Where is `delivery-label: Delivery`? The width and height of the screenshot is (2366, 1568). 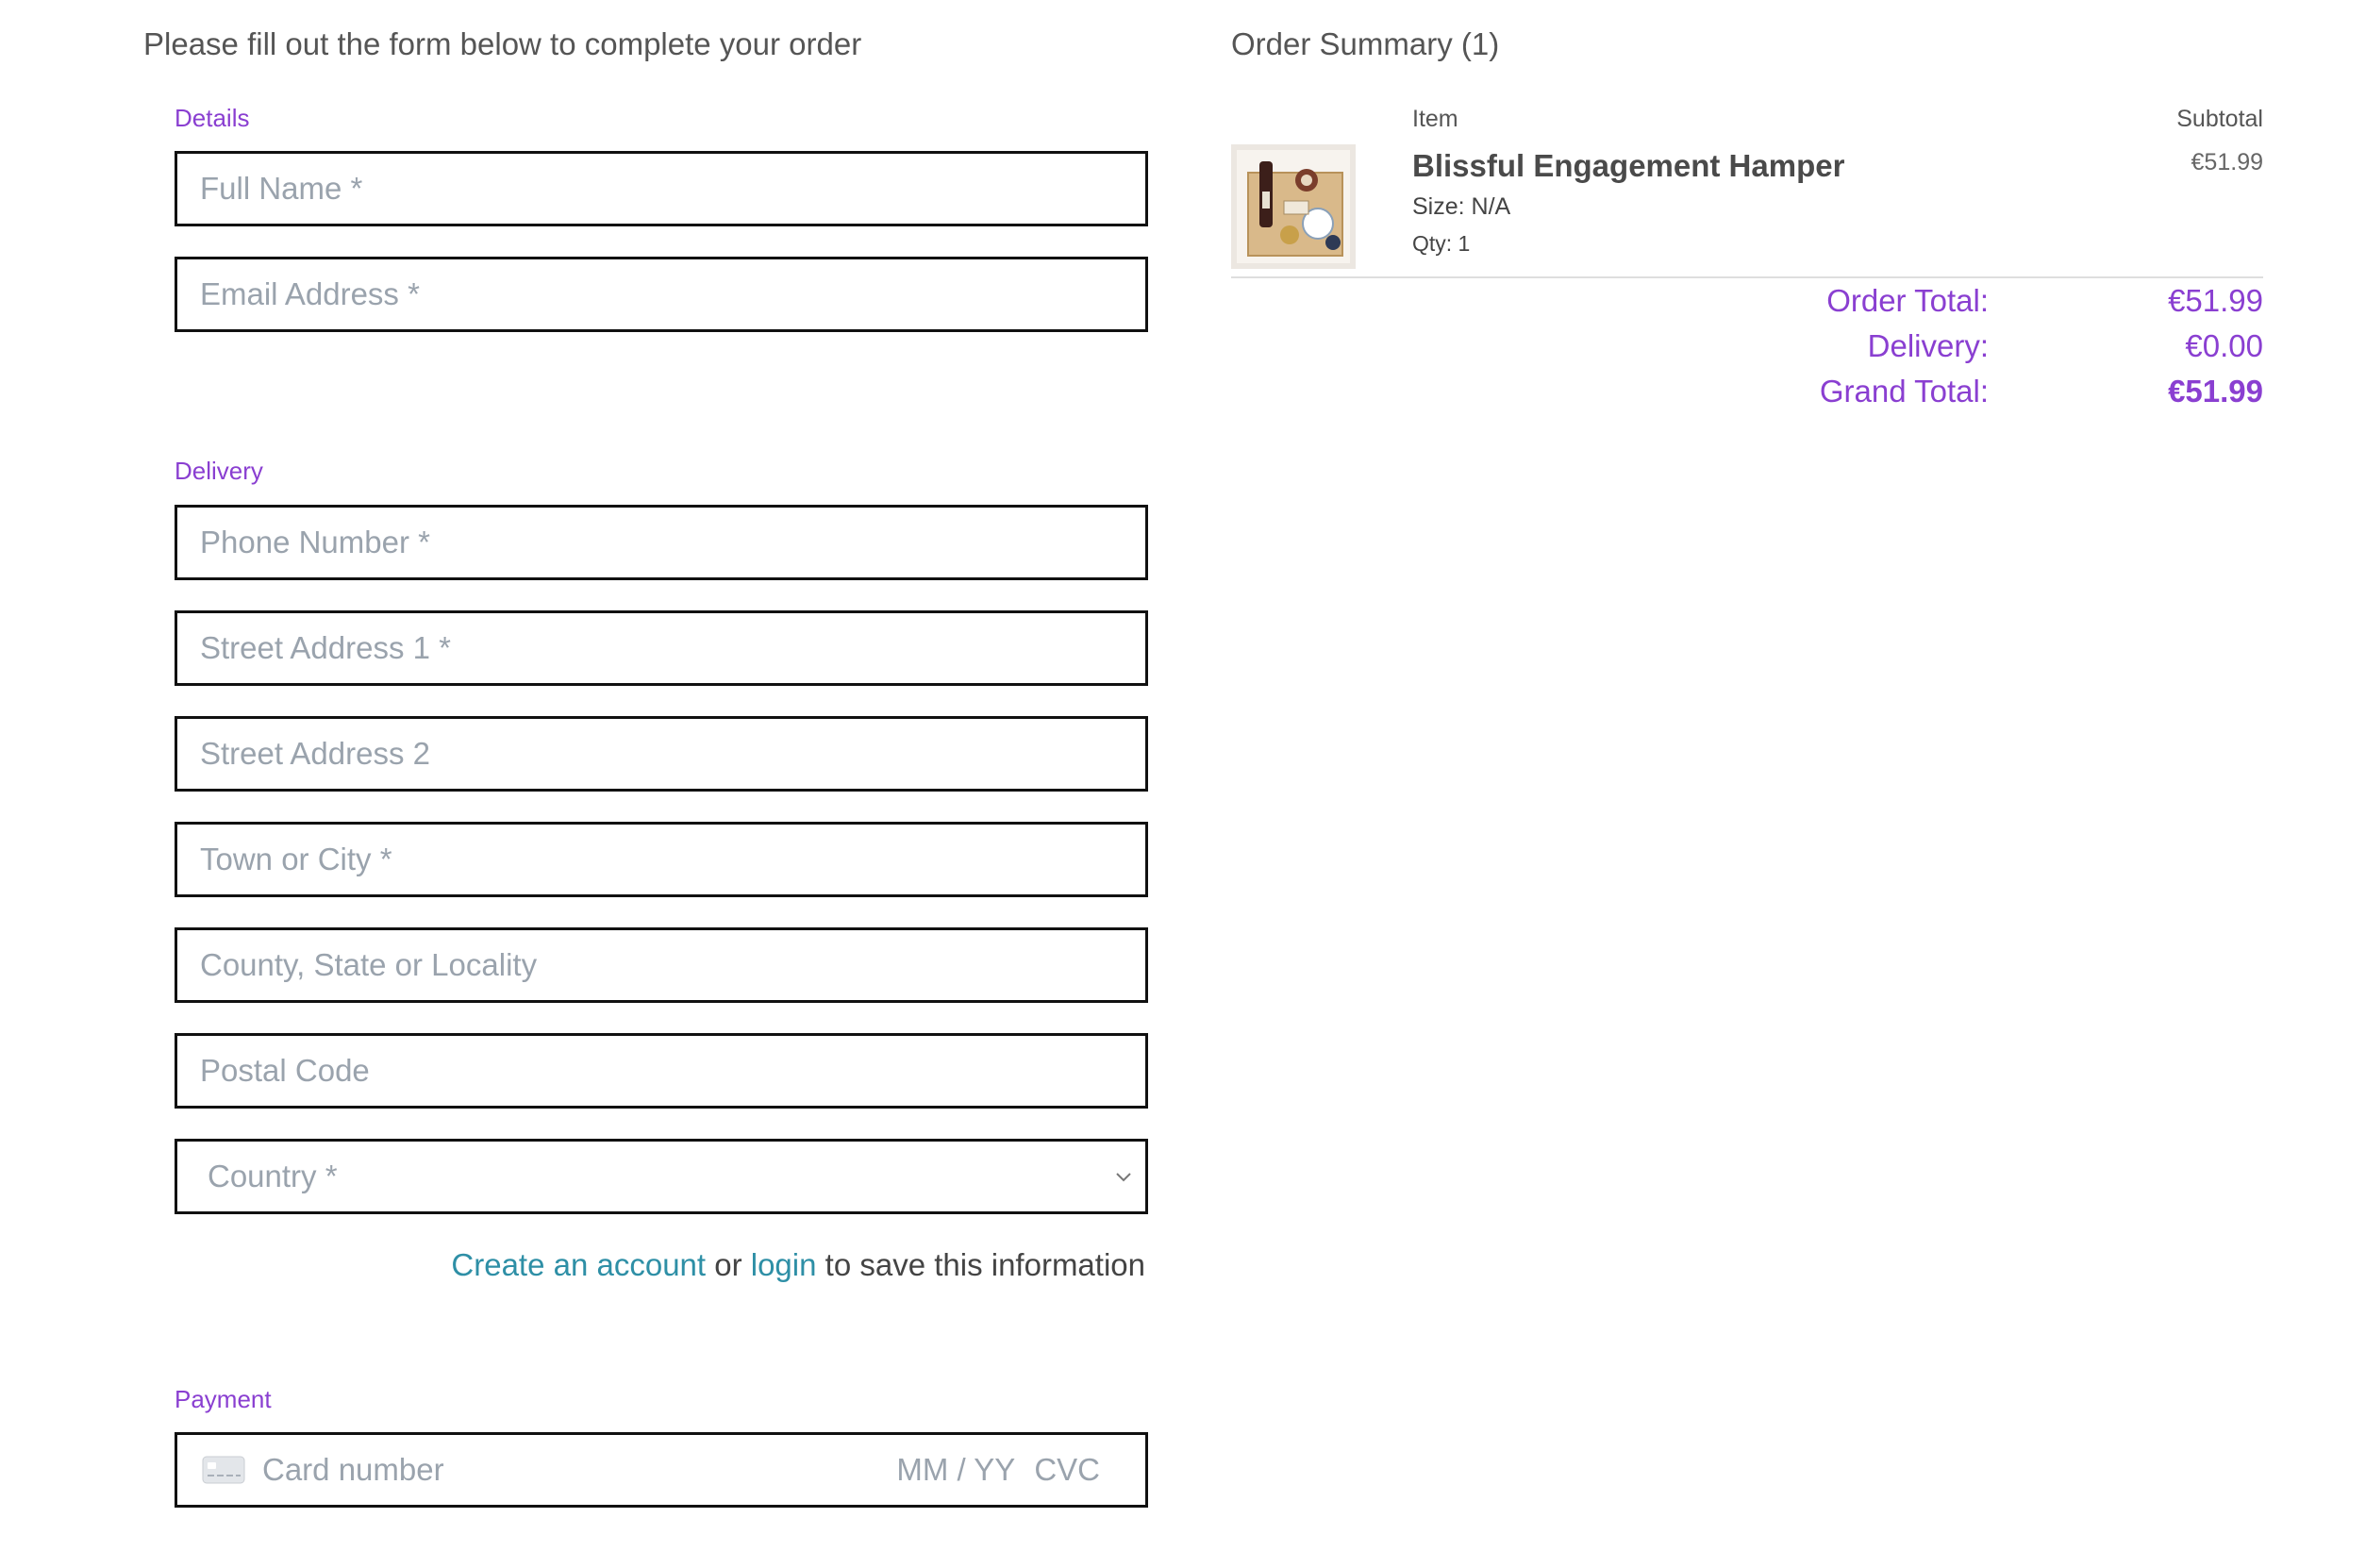 delivery-label: Delivery is located at coordinates (219, 471).